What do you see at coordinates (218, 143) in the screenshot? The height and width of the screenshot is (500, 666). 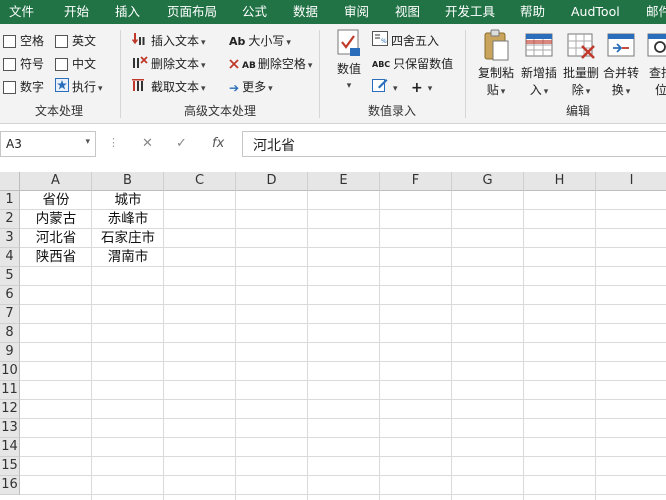 I see `insert-function-icon: fx` at bounding box center [218, 143].